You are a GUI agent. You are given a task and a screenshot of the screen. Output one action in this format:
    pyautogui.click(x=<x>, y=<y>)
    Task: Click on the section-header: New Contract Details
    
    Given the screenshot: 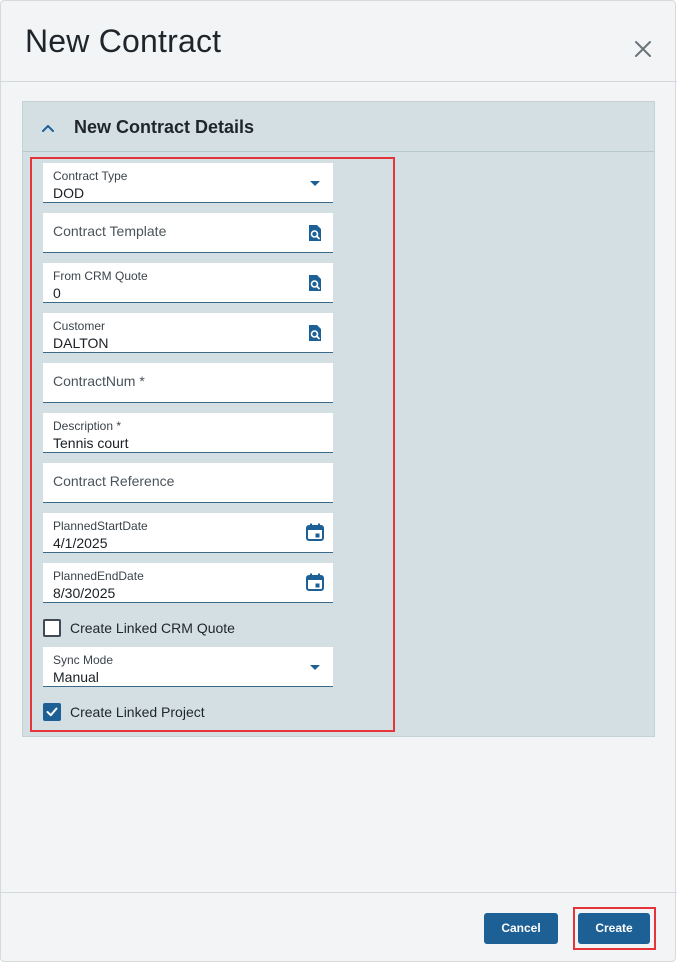 What is the action you would take?
    pyautogui.click(x=338, y=127)
    